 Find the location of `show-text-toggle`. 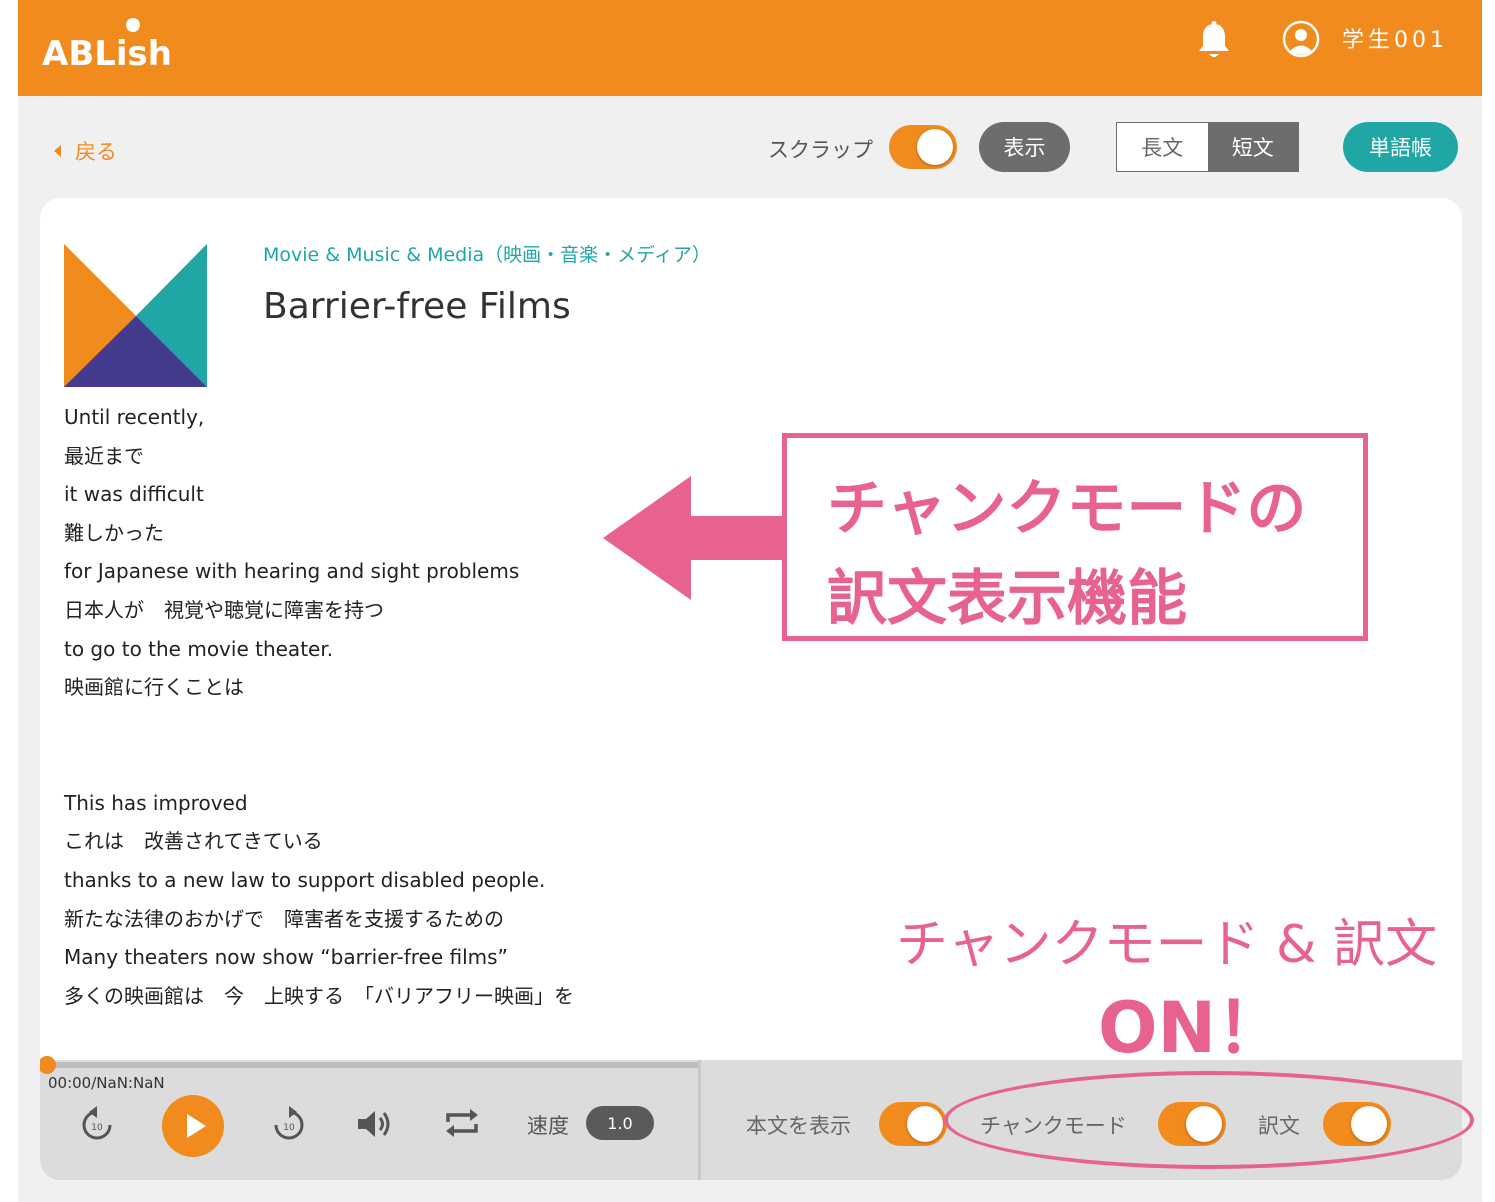

show-text-toggle is located at coordinates (913, 1124).